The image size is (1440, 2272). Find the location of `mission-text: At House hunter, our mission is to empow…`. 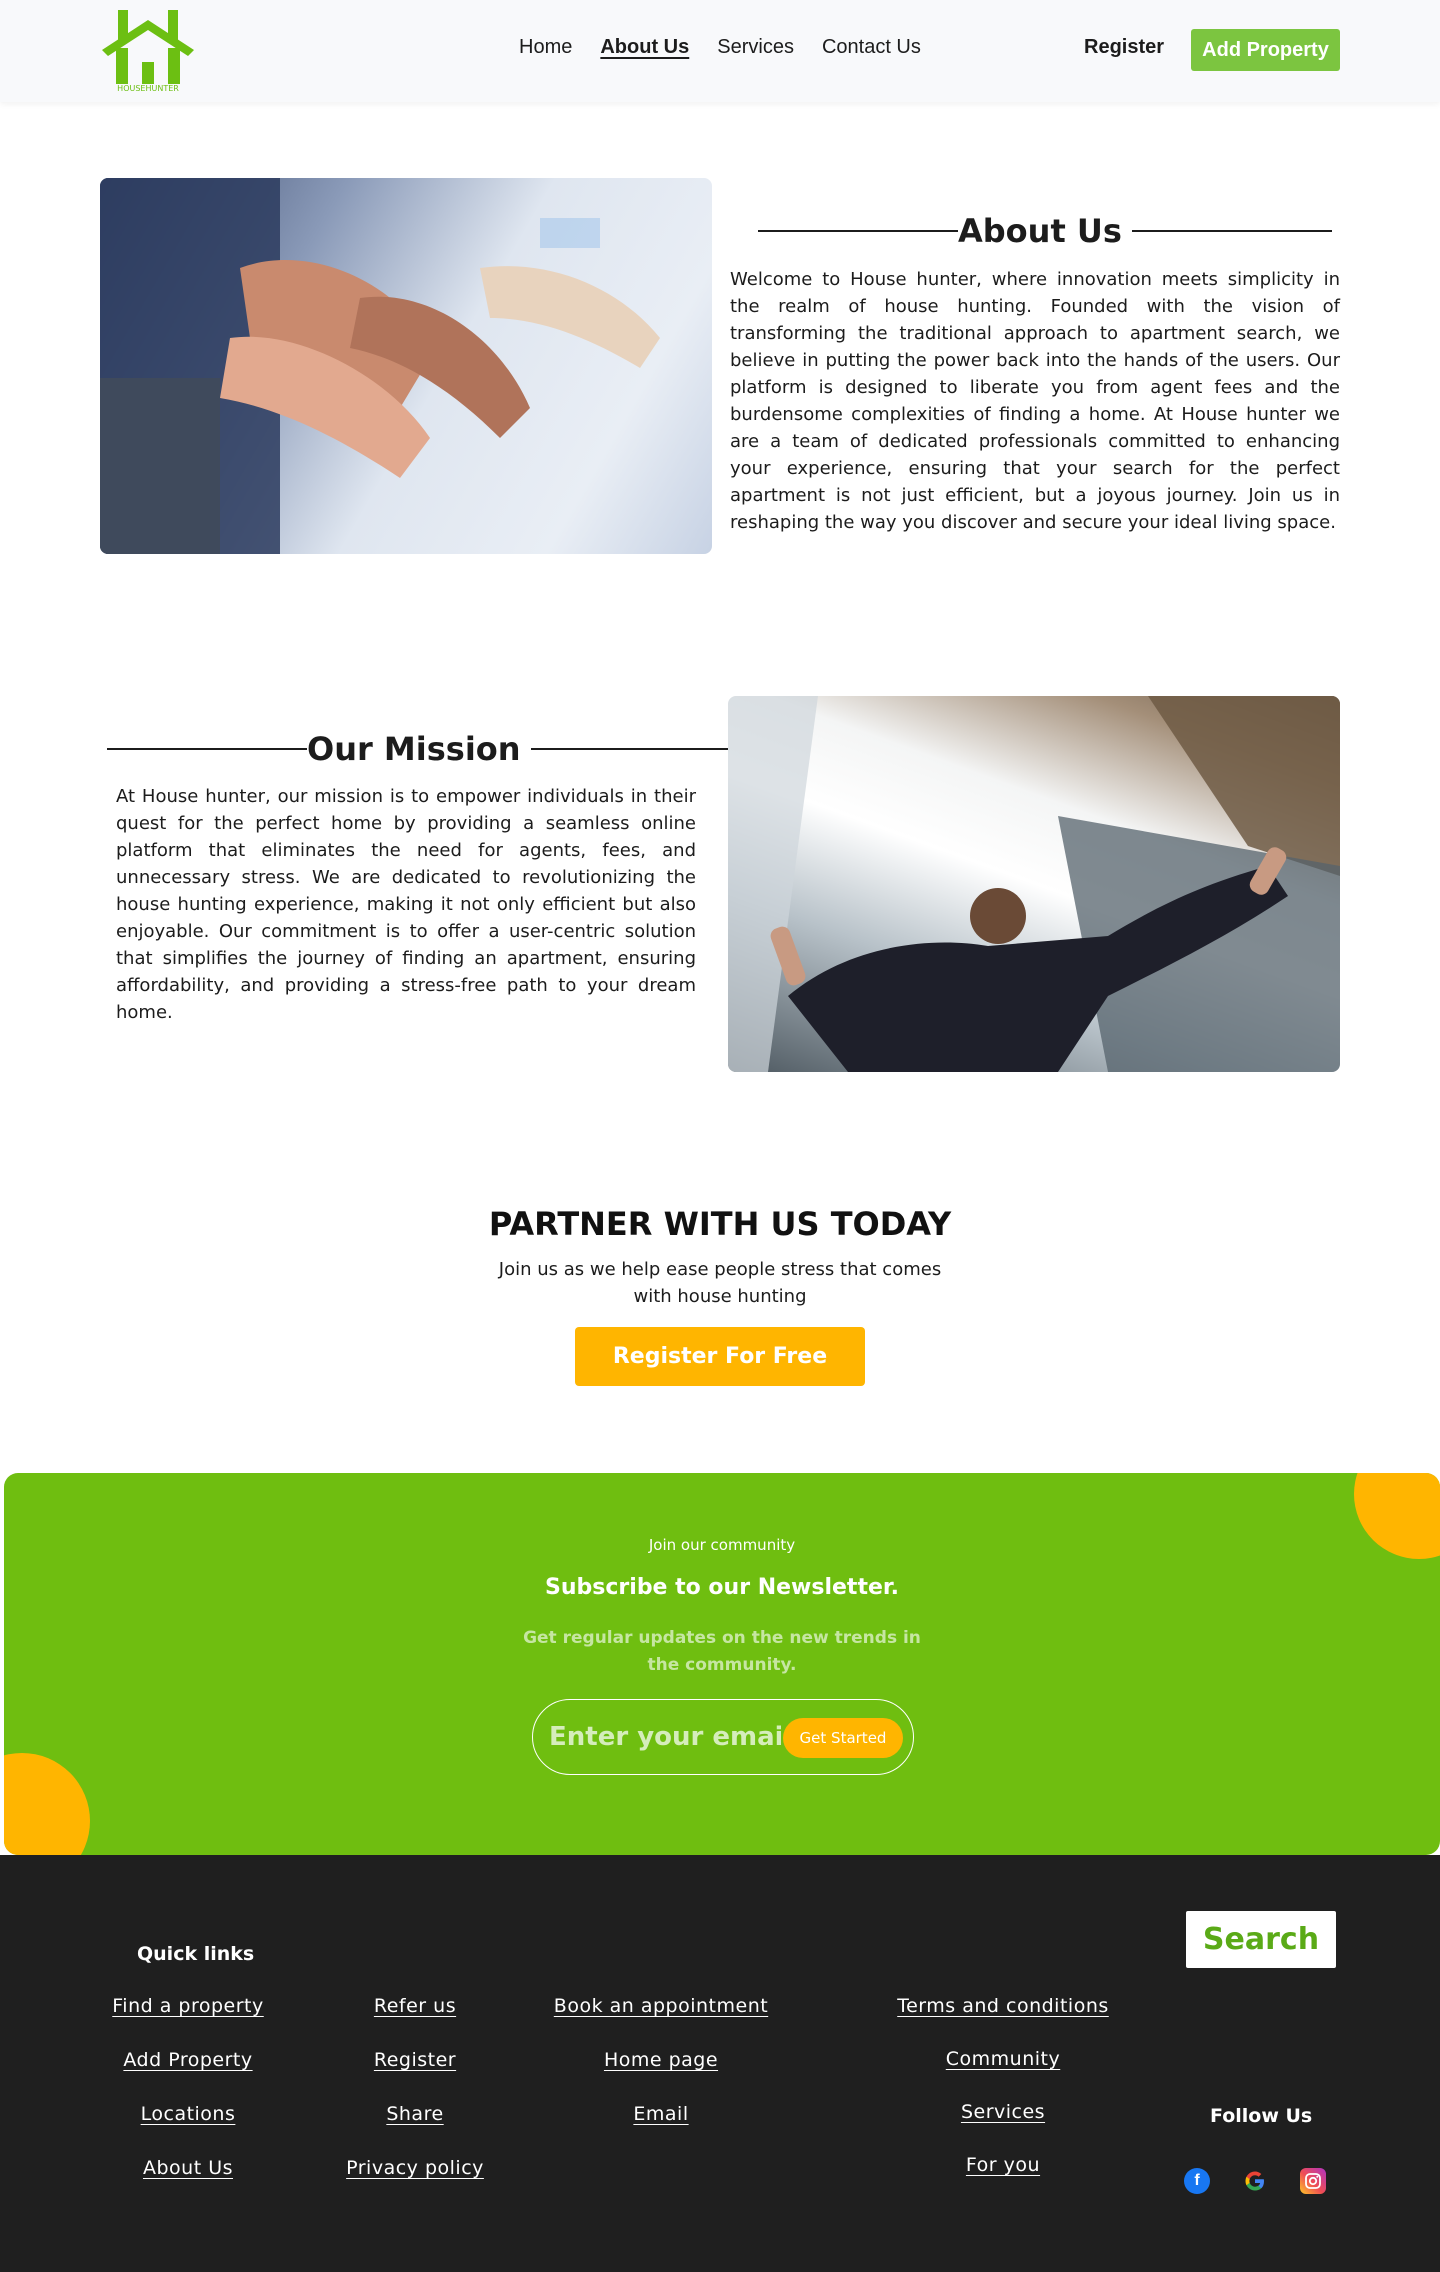

mission-text: At House hunter, our mission is to empow… is located at coordinates (406, 904).